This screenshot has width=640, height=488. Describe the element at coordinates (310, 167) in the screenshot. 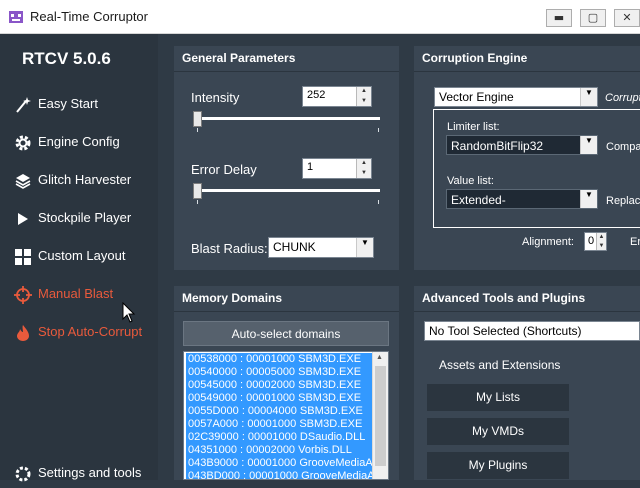

I see `error-delay-value: 1` at that location.